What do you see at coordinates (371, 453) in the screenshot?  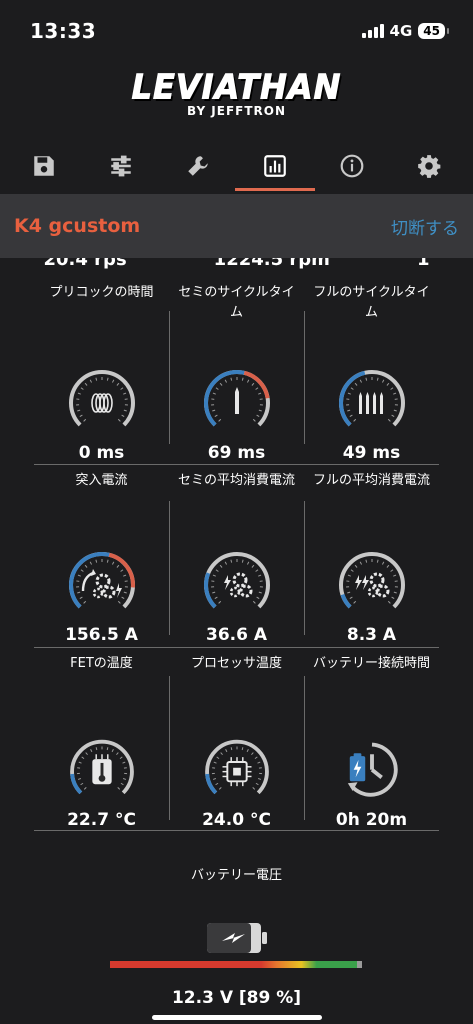 I see `stat-value: 49 ms` at bounding box center [371, 453].